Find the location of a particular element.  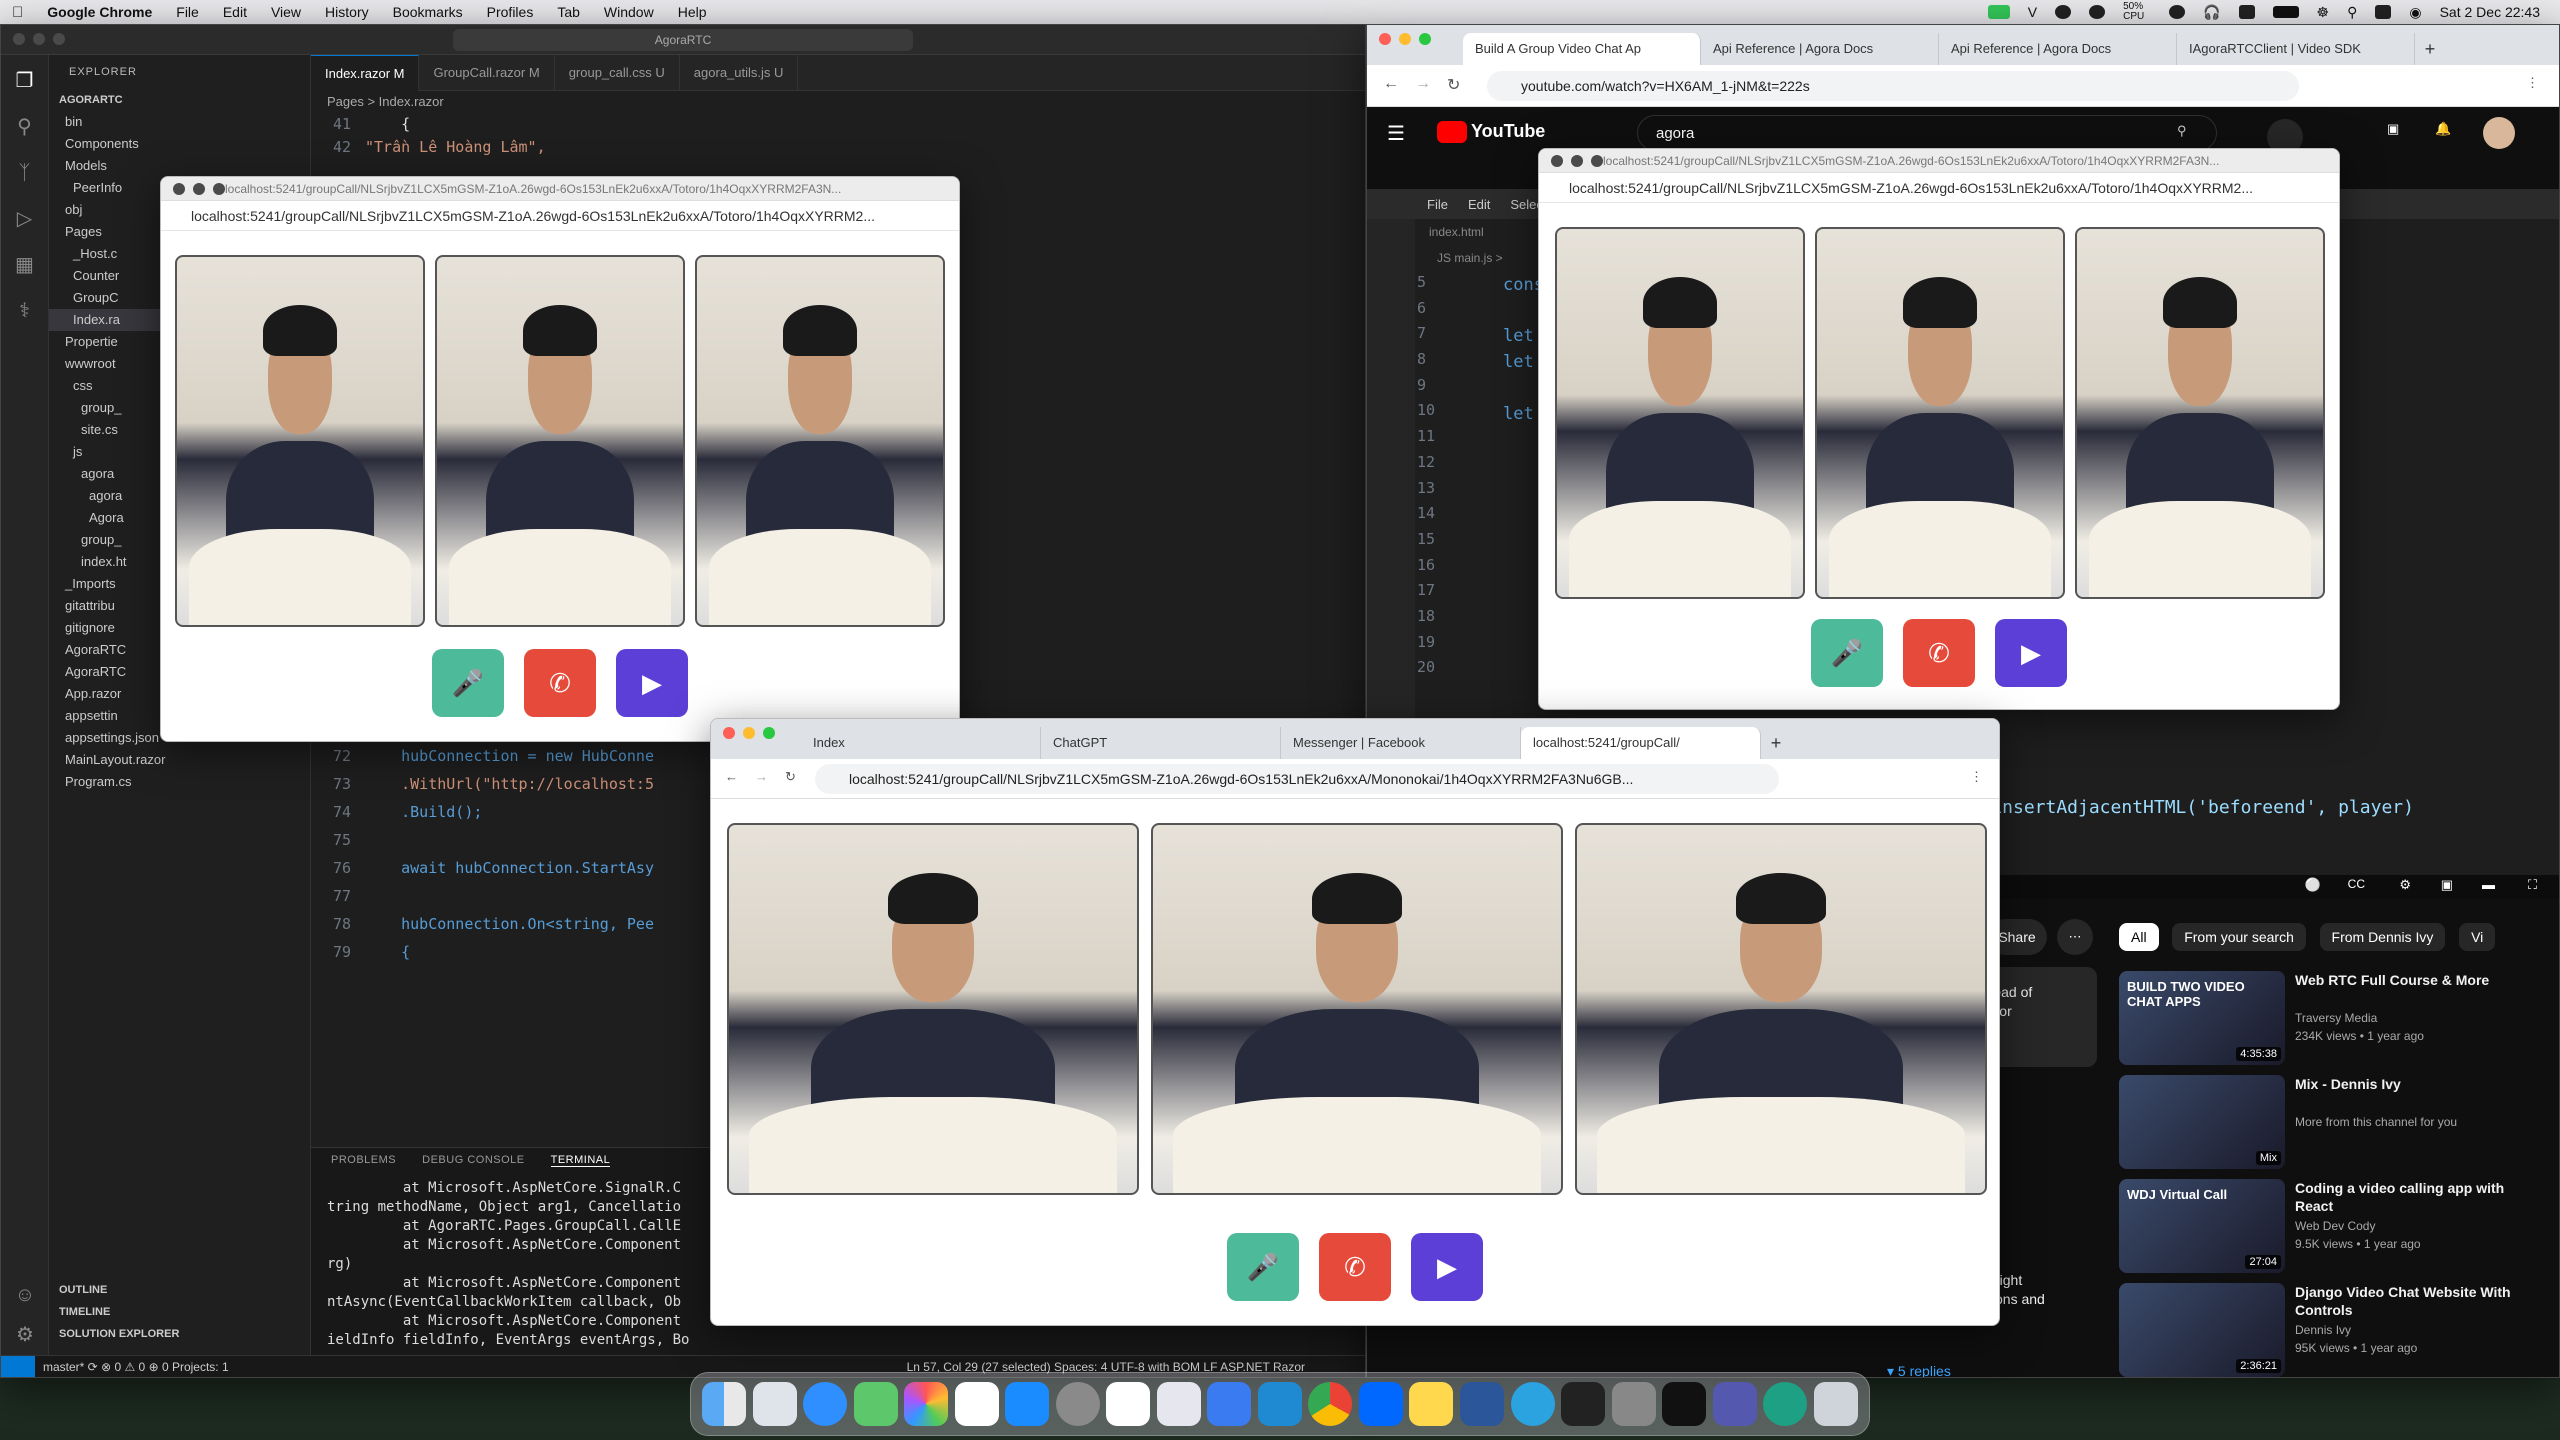

zoom-popup-button is located at coordinates (219, 189).